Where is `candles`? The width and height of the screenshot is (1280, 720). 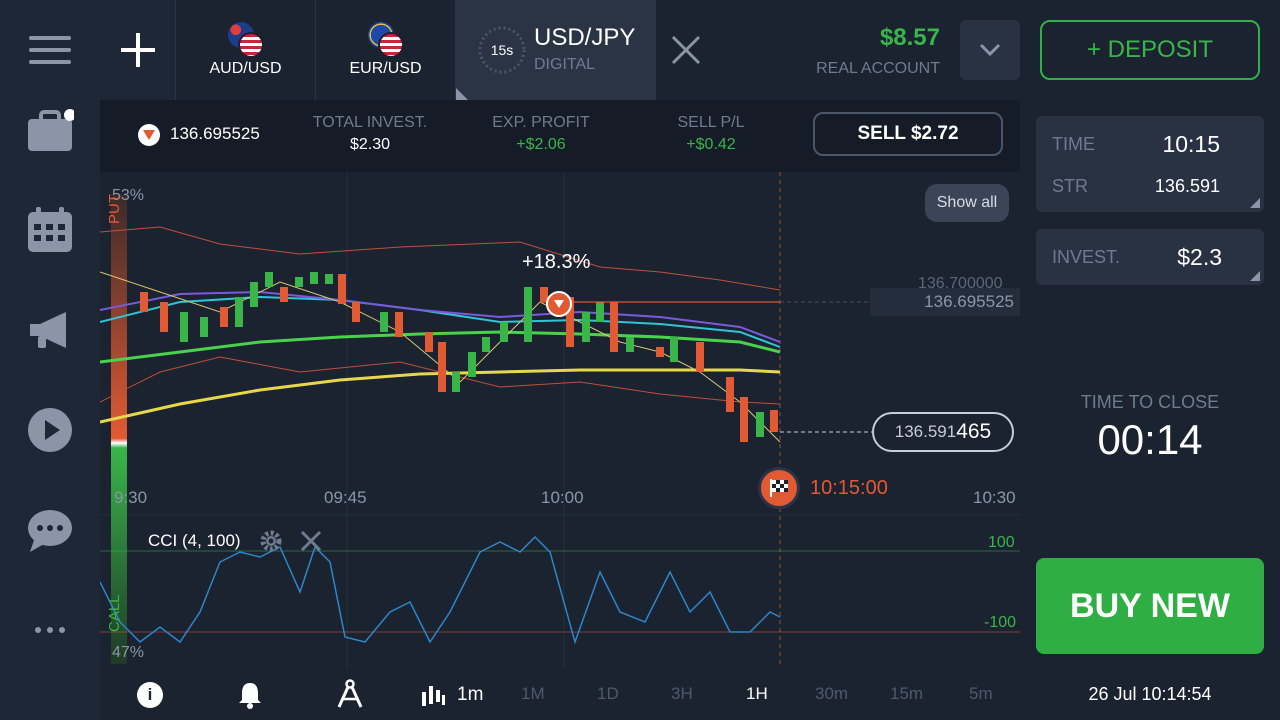 candles is located at coordinates (459, 357).